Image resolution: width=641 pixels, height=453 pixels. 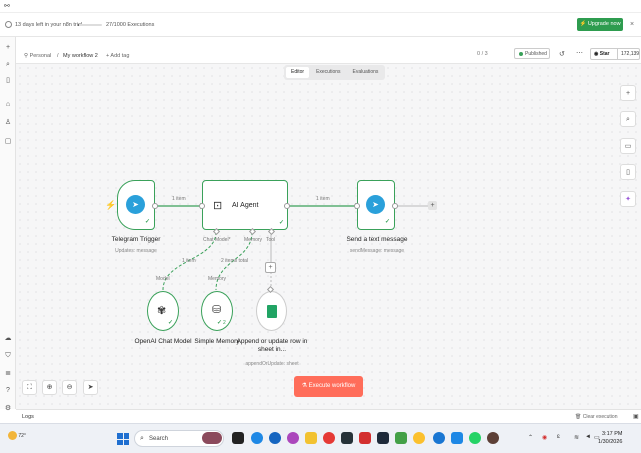 I want to click on node-subtitle: sendMessage: message, so click(x=377, y=251).